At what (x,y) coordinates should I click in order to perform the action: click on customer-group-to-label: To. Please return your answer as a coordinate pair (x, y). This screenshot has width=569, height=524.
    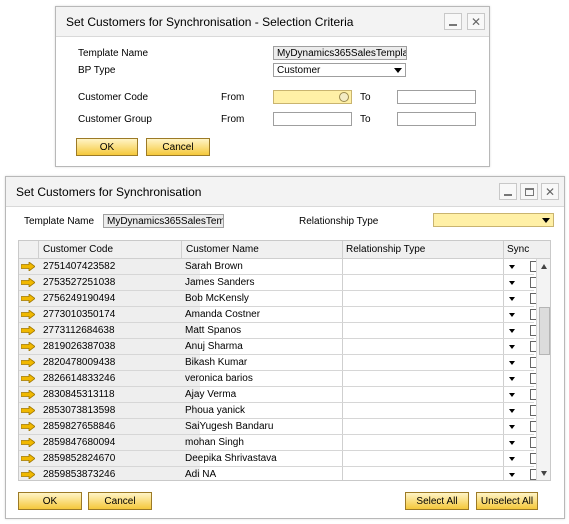
    Looking at the image, I should click on (365, 119).